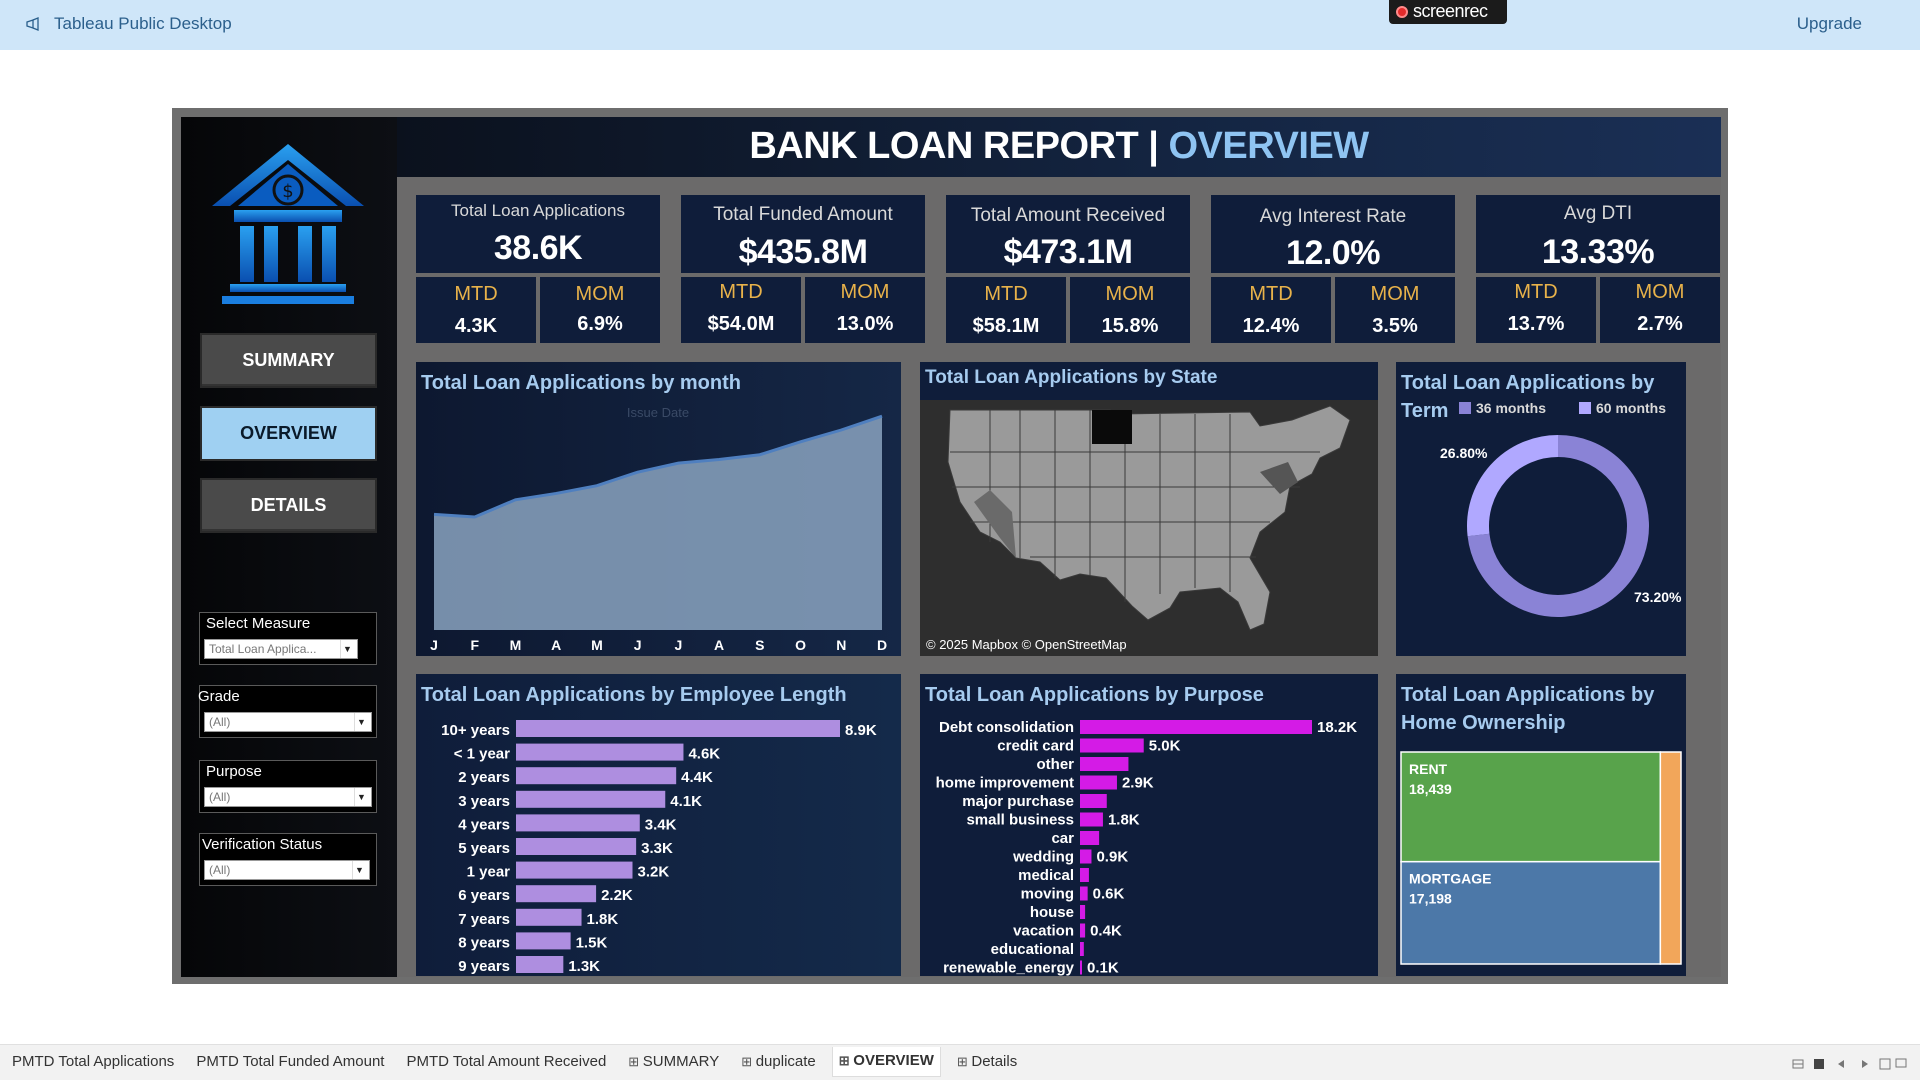 The height and width of the screenshot is (1080, 1920). I want to click on sheet-tab-summary: ⊞ SUMMARY, so click(673, 1062).